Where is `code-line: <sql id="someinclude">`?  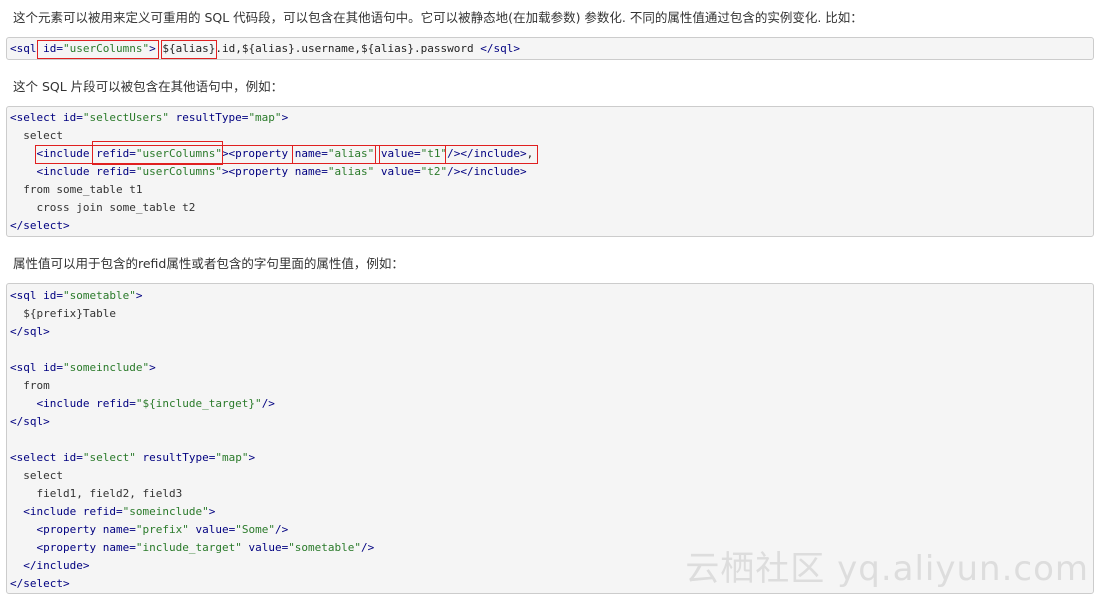 code-line: <sql id="someinclude"> is located at coordinates (83, 367).